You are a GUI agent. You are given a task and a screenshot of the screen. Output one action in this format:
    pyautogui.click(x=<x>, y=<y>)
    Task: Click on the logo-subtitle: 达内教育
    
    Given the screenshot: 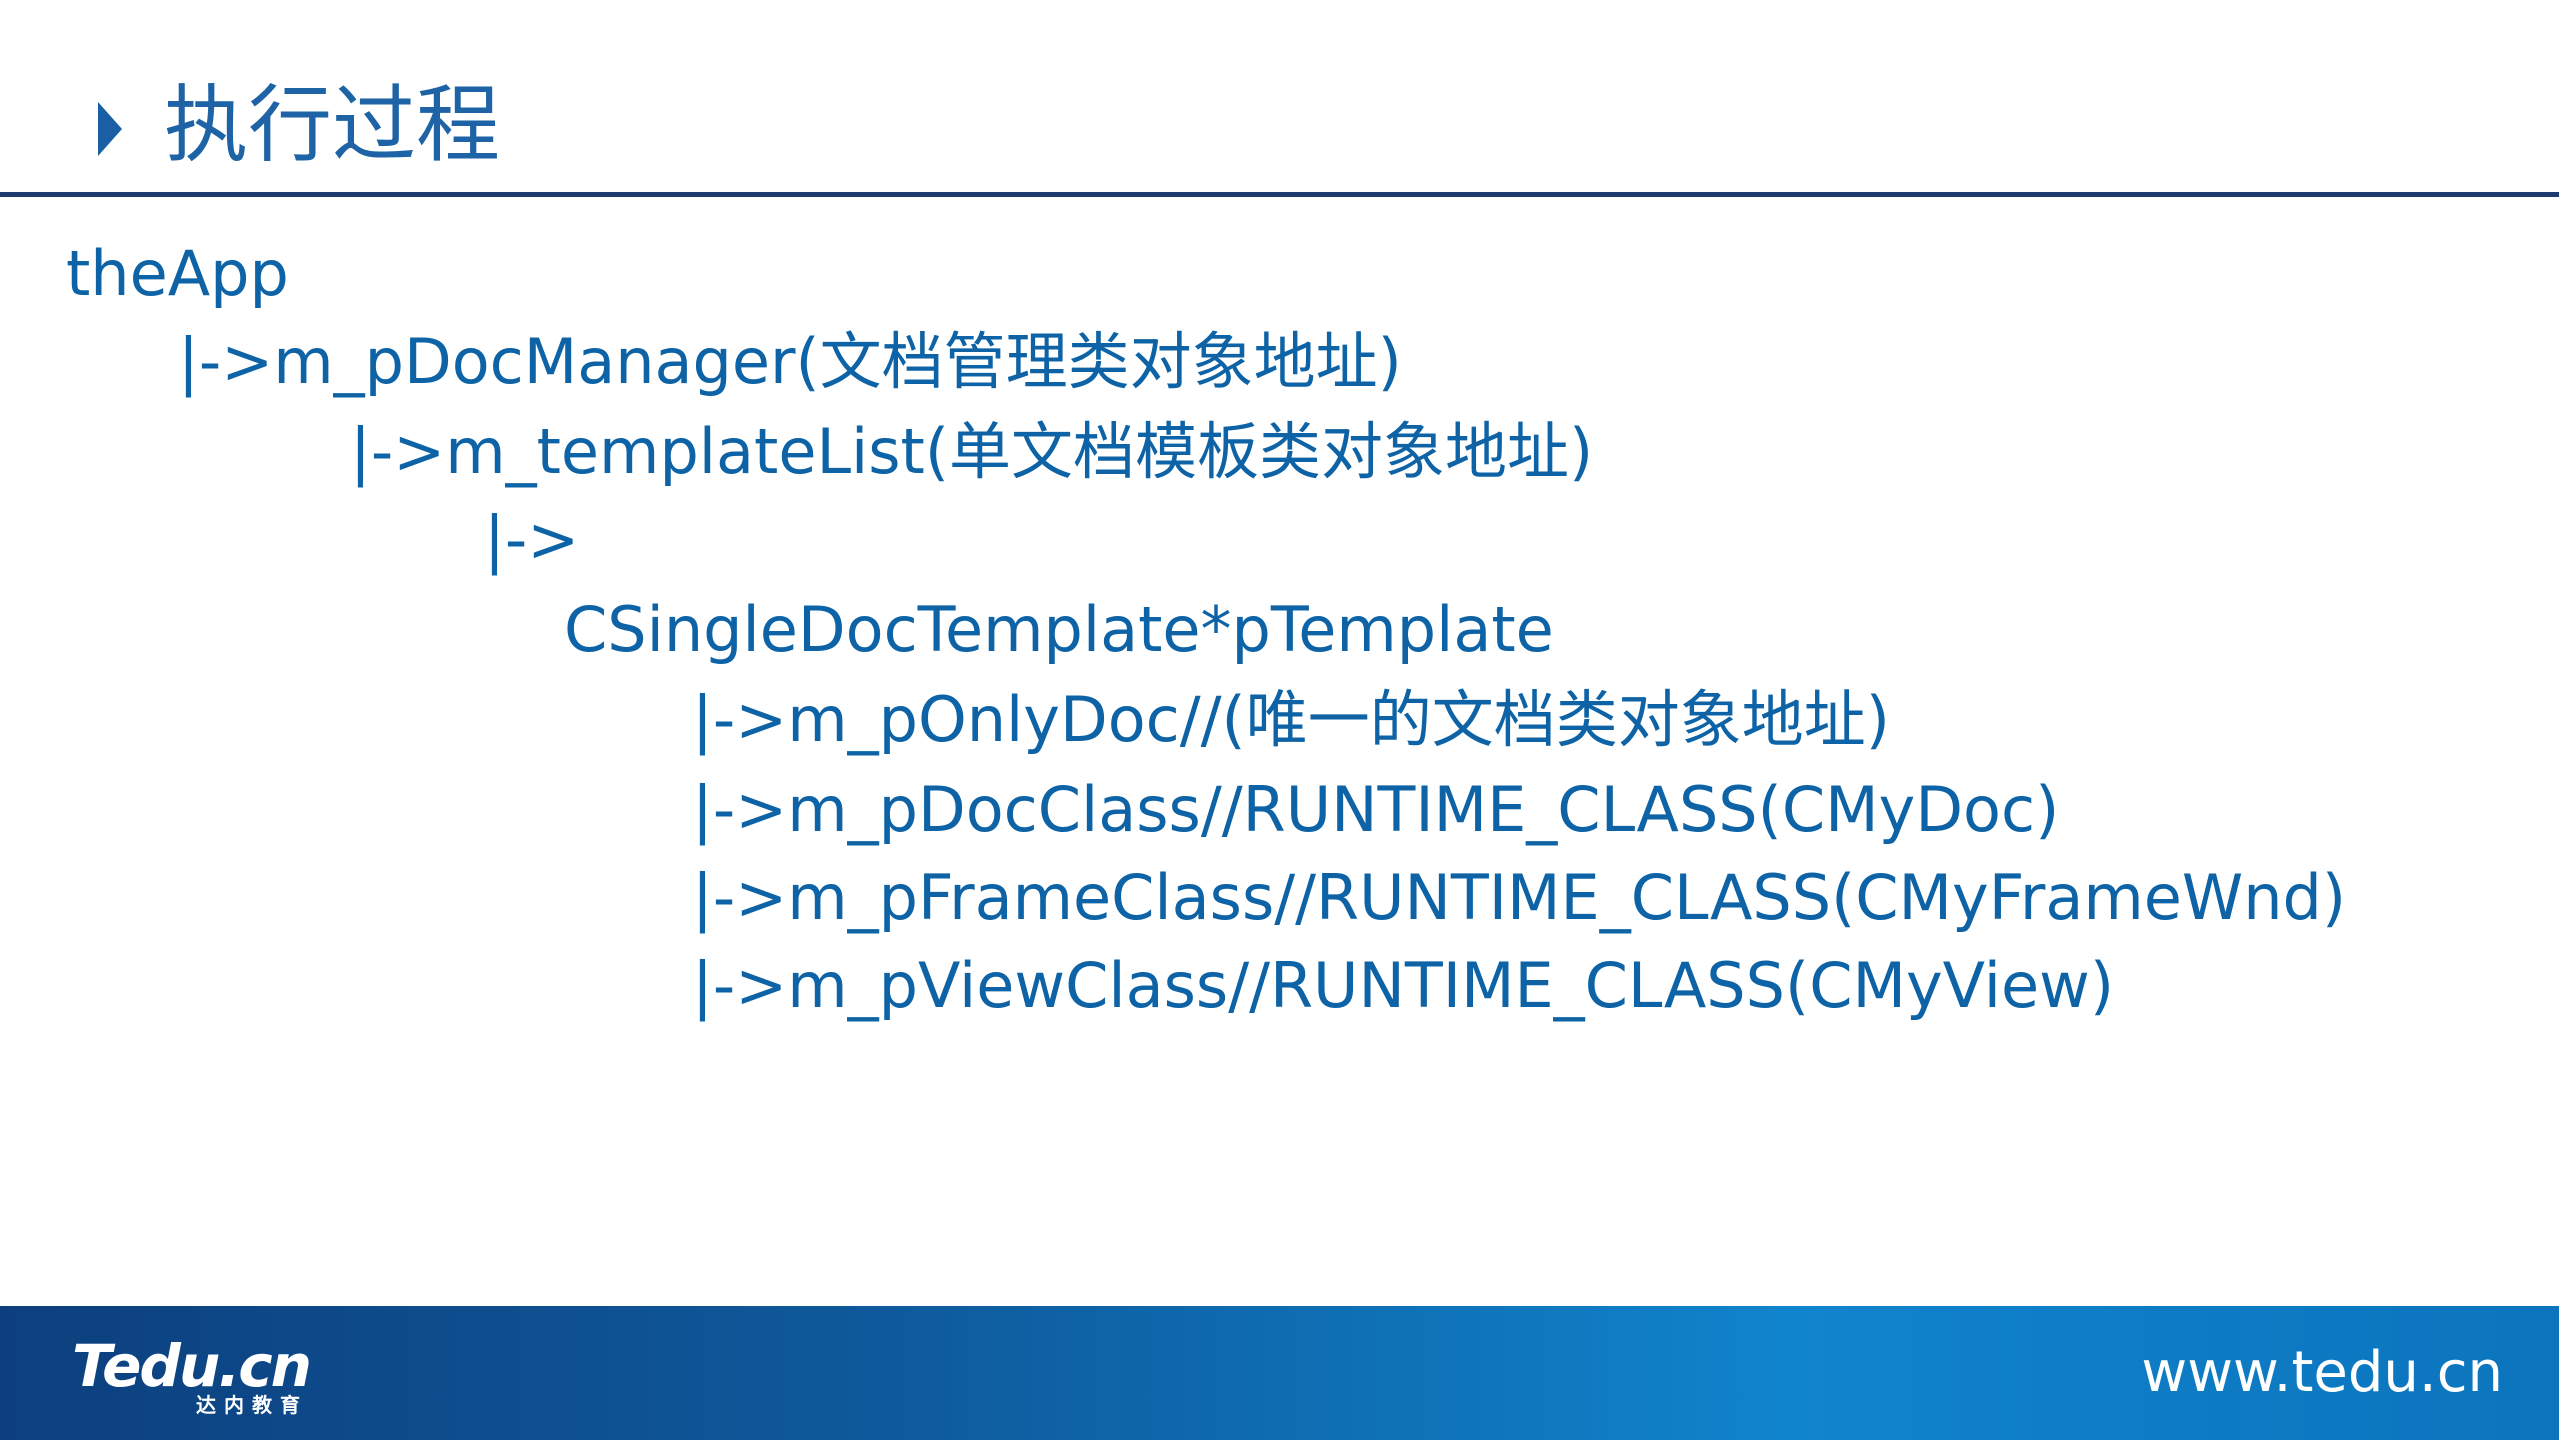 What is the action you would take?
    pyautogui.click(x=252, y=1405)
    